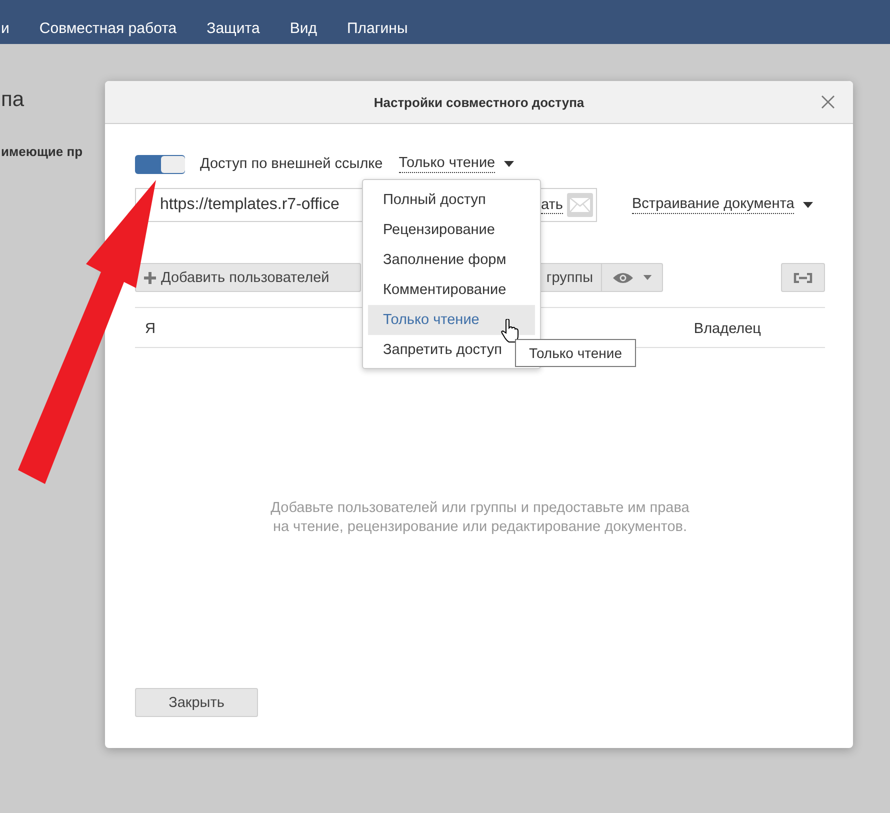 The height and width of the screenshot is (813, 890). I want to click on user-role: Владелец, so click(727, 329).